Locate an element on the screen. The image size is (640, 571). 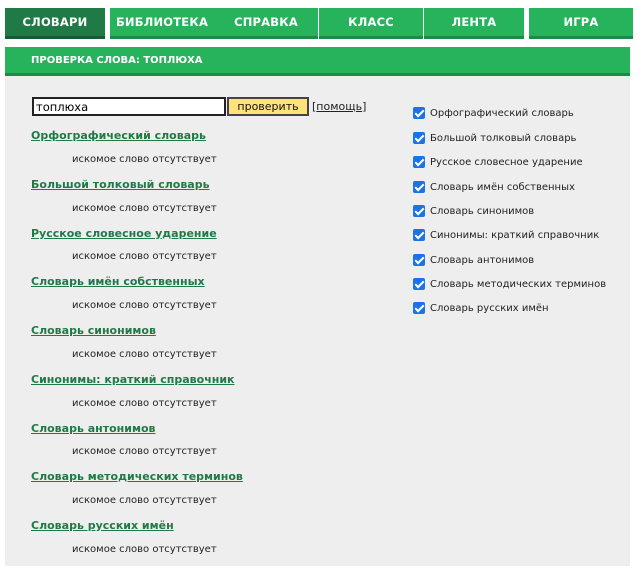
search-input is located at coordinates (129, 106).